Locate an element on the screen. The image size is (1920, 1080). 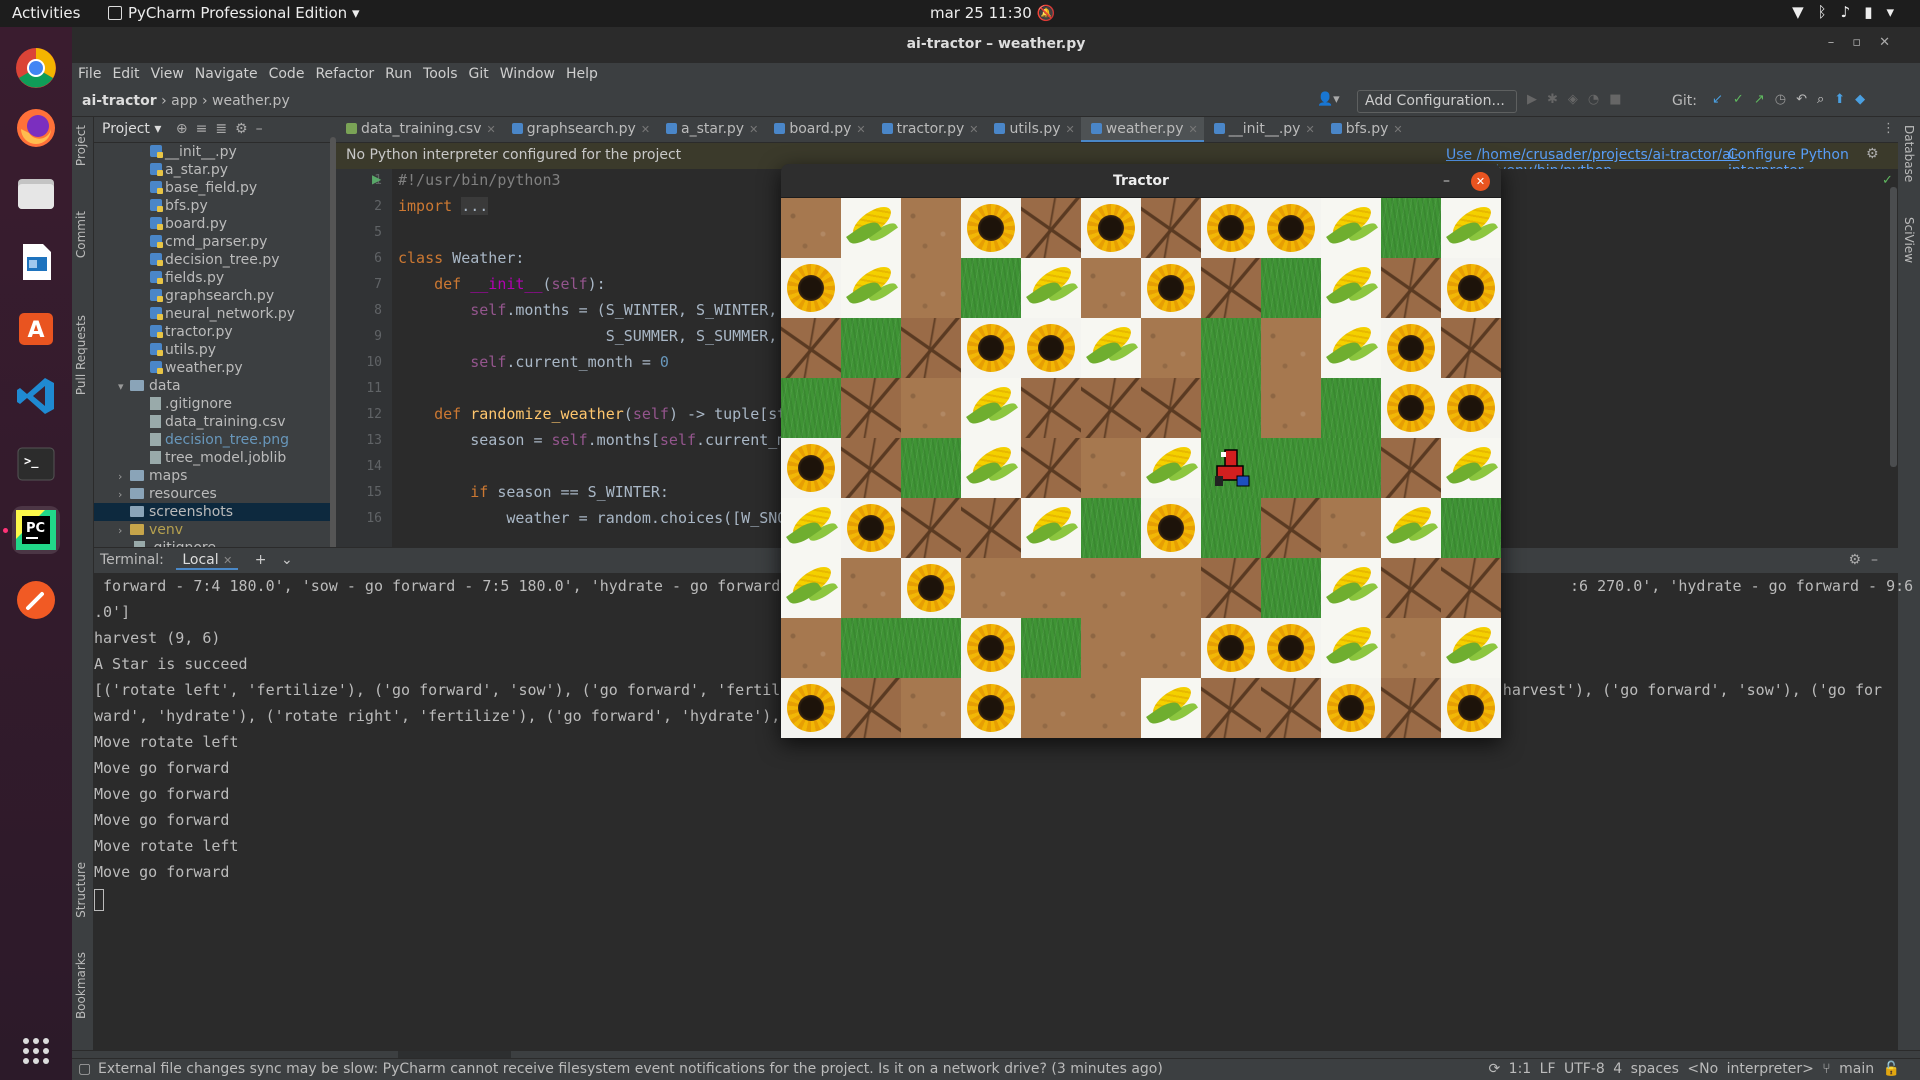
editor-tab: utils.py ✕ is located at coordinates (1032, 129).